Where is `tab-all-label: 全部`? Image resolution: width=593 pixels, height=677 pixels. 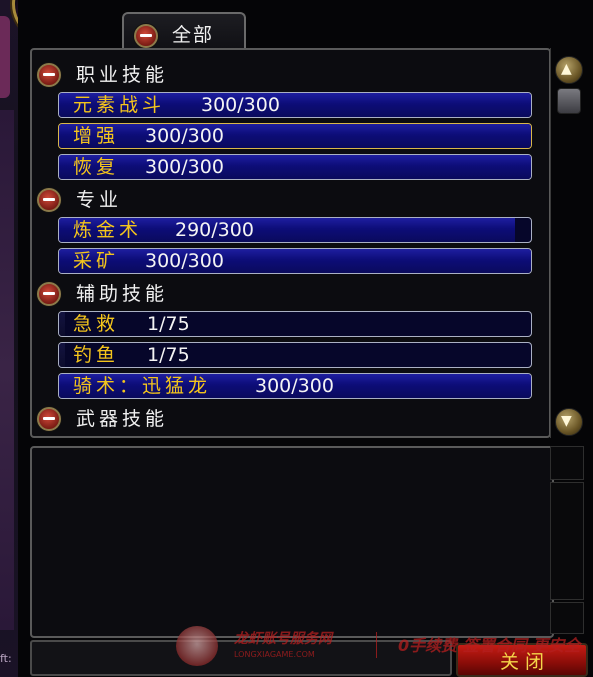 tab-all-label: 全部 is located at coordinates (193, 35).